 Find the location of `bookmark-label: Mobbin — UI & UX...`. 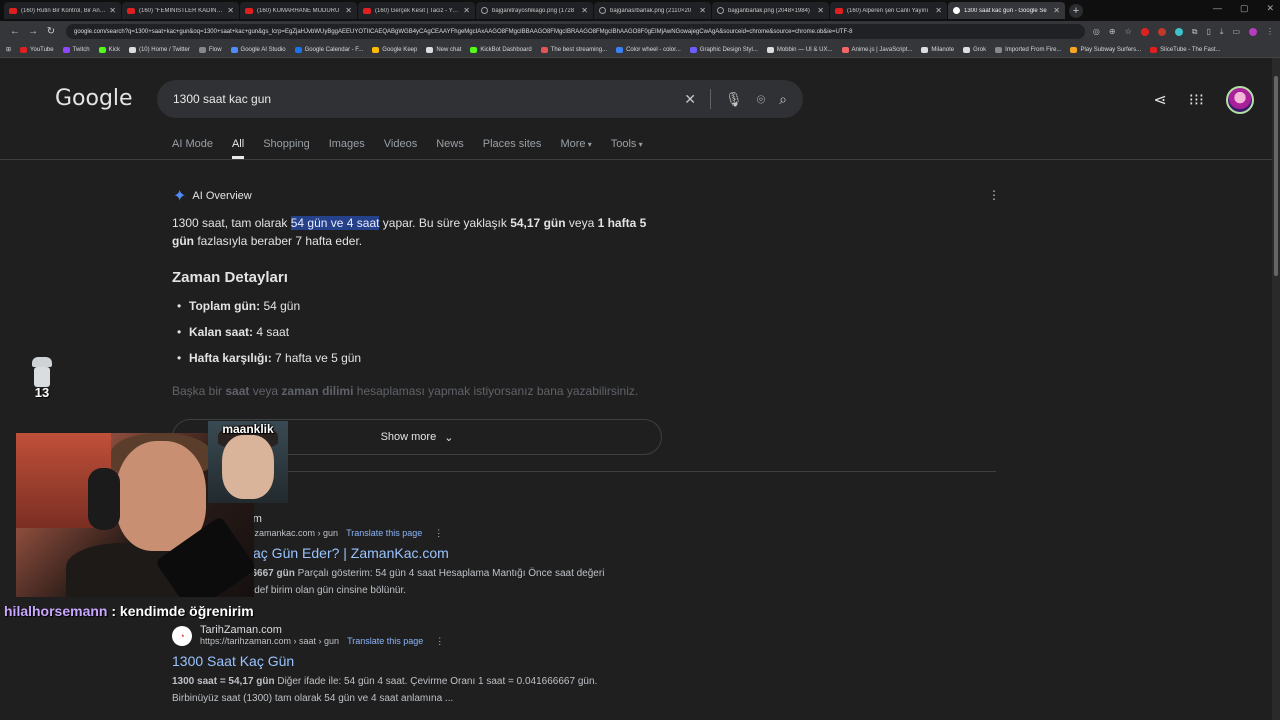

bookmark-label: Mobbin — UI & UX... is located at coordinates (804, 49).